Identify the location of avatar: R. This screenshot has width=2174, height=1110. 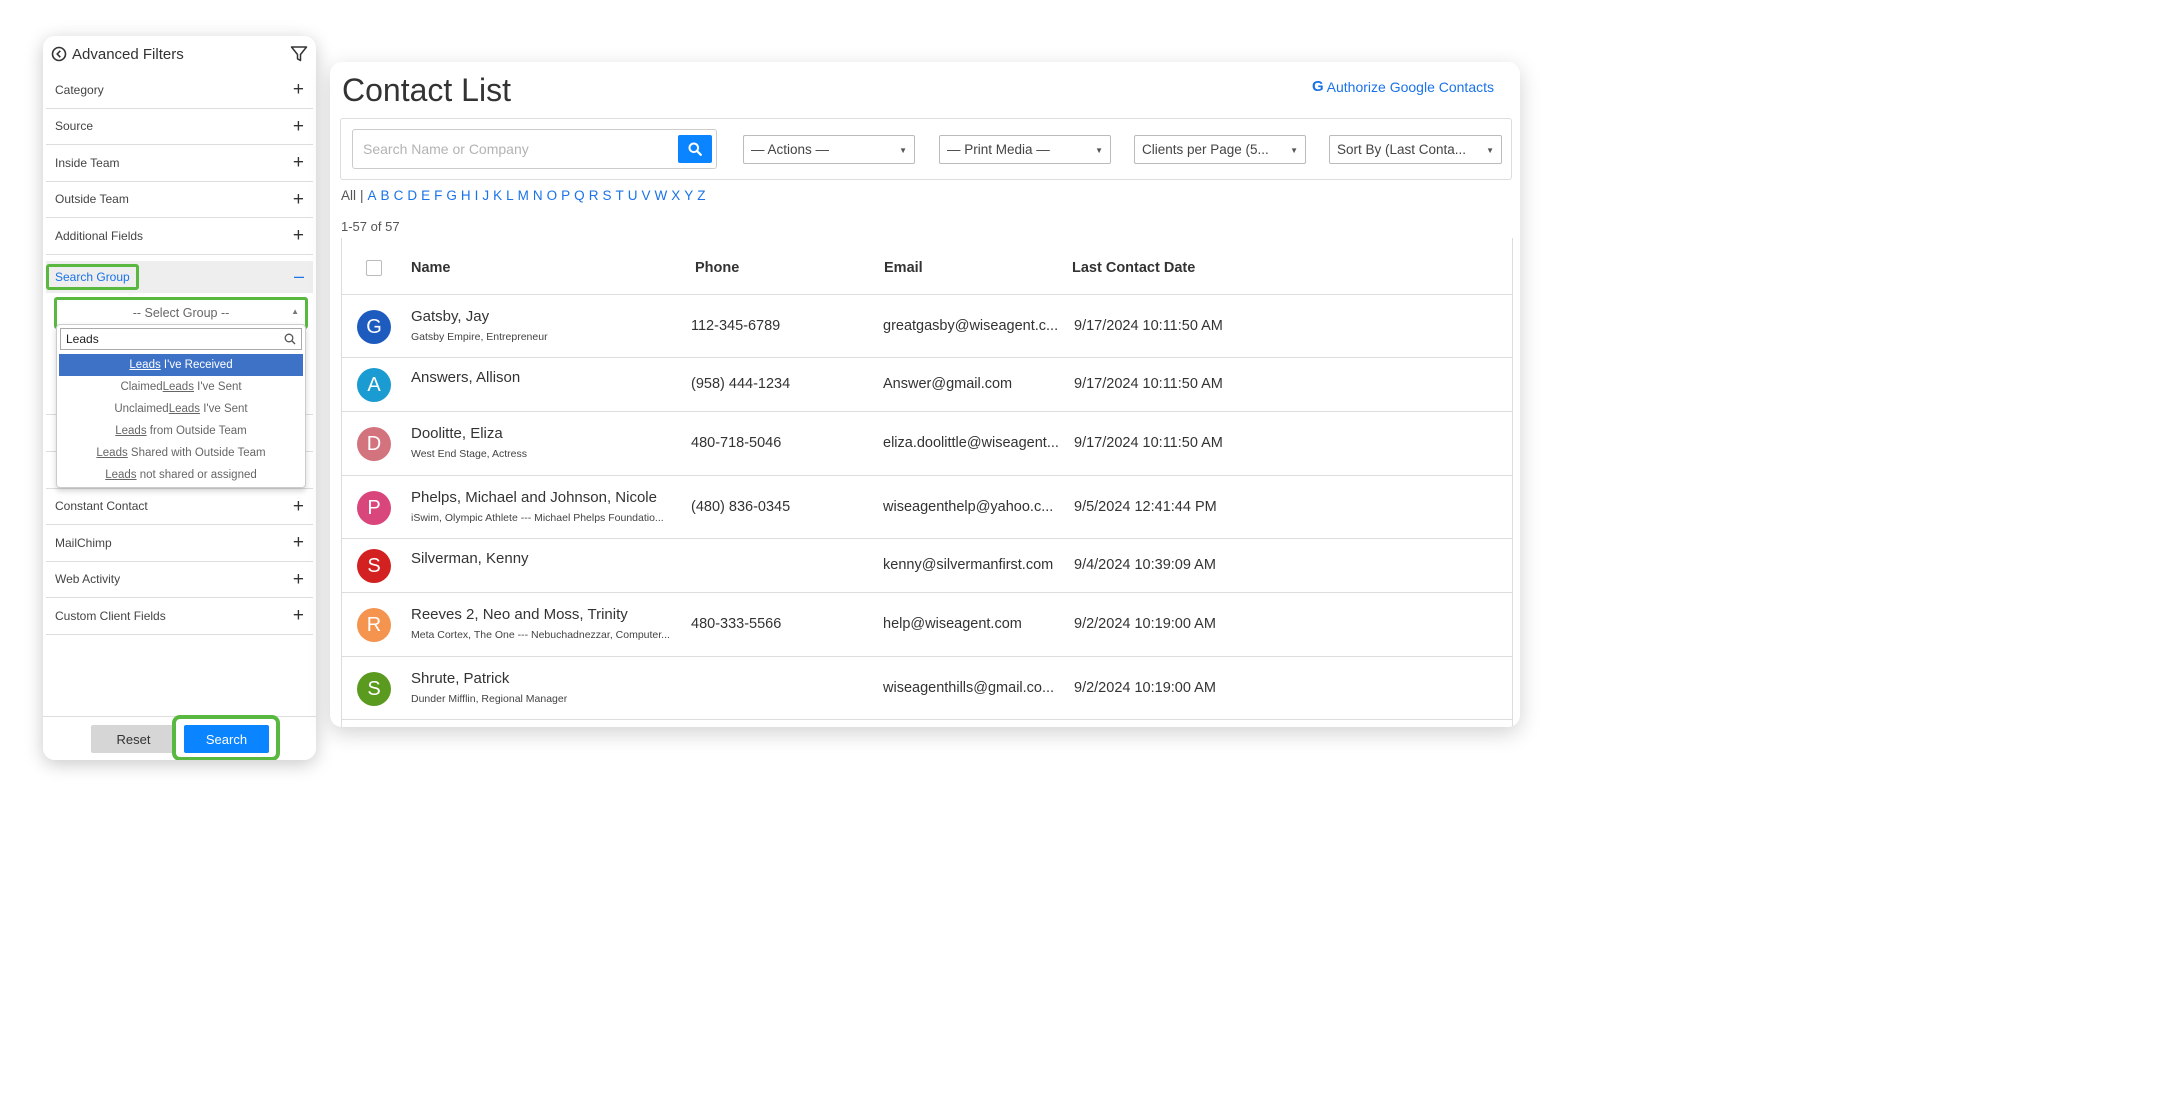
(374, 625).